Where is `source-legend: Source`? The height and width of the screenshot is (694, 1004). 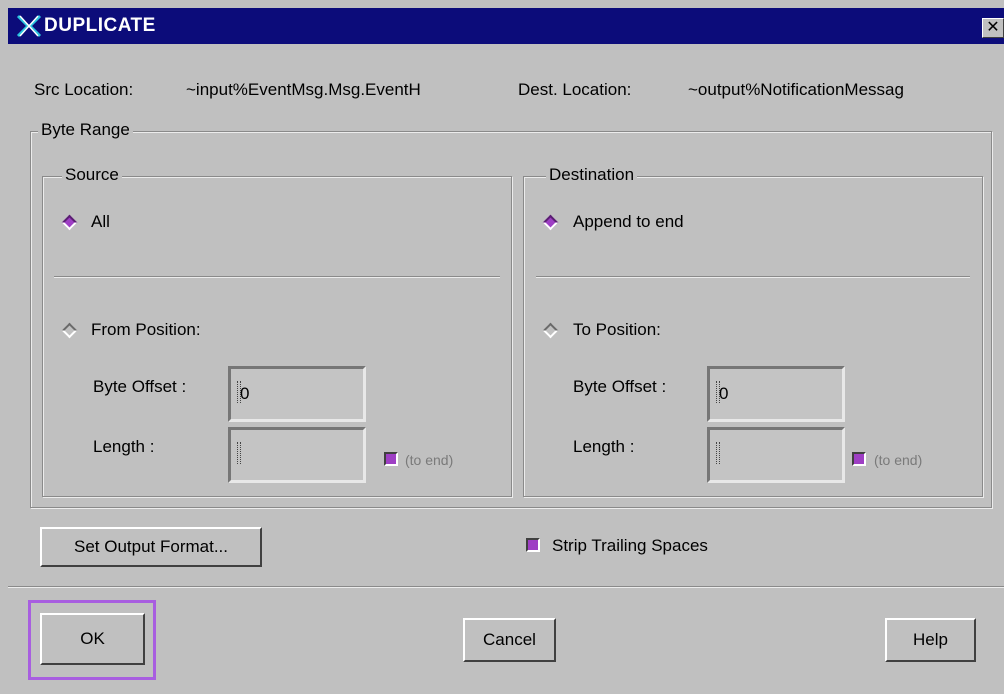
source-legend: Source is located at coordinates (92, 175).